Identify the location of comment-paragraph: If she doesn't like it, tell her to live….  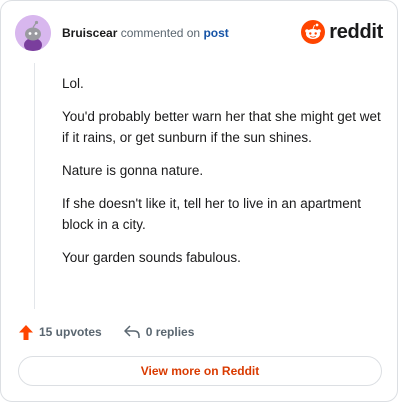
(211, 214).